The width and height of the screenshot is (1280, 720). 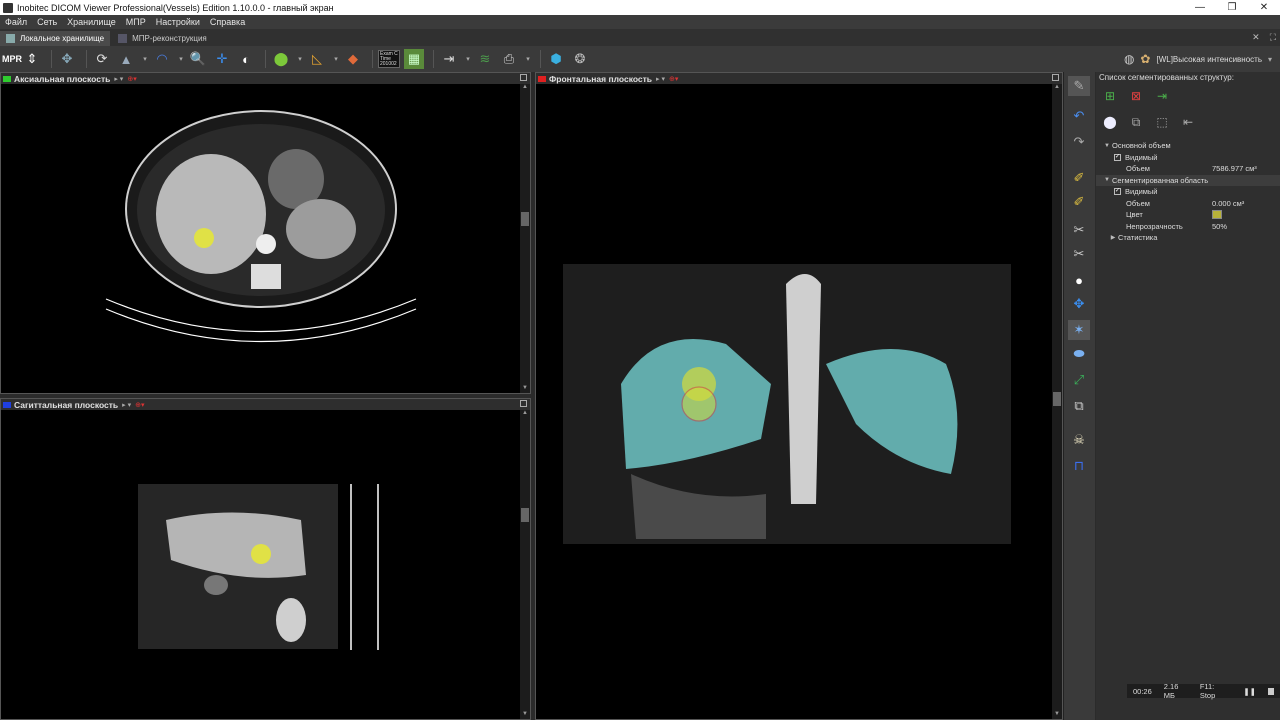 What do you see at coordinates (389, 59) in the screenshot?
I see `exam-info-toggle: Exam C Time 201002` at bounding box center [389, 59].